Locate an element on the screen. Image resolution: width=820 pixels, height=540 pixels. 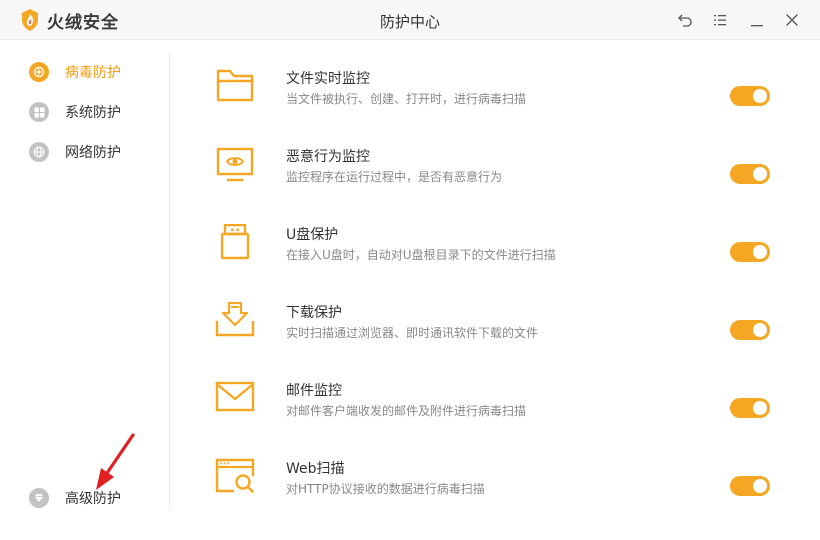
feature-row-behavior-monitor: 恶意行为监控 监控程序在运行过程中，是否有恶意行为 is located at coordinates (500, 176).